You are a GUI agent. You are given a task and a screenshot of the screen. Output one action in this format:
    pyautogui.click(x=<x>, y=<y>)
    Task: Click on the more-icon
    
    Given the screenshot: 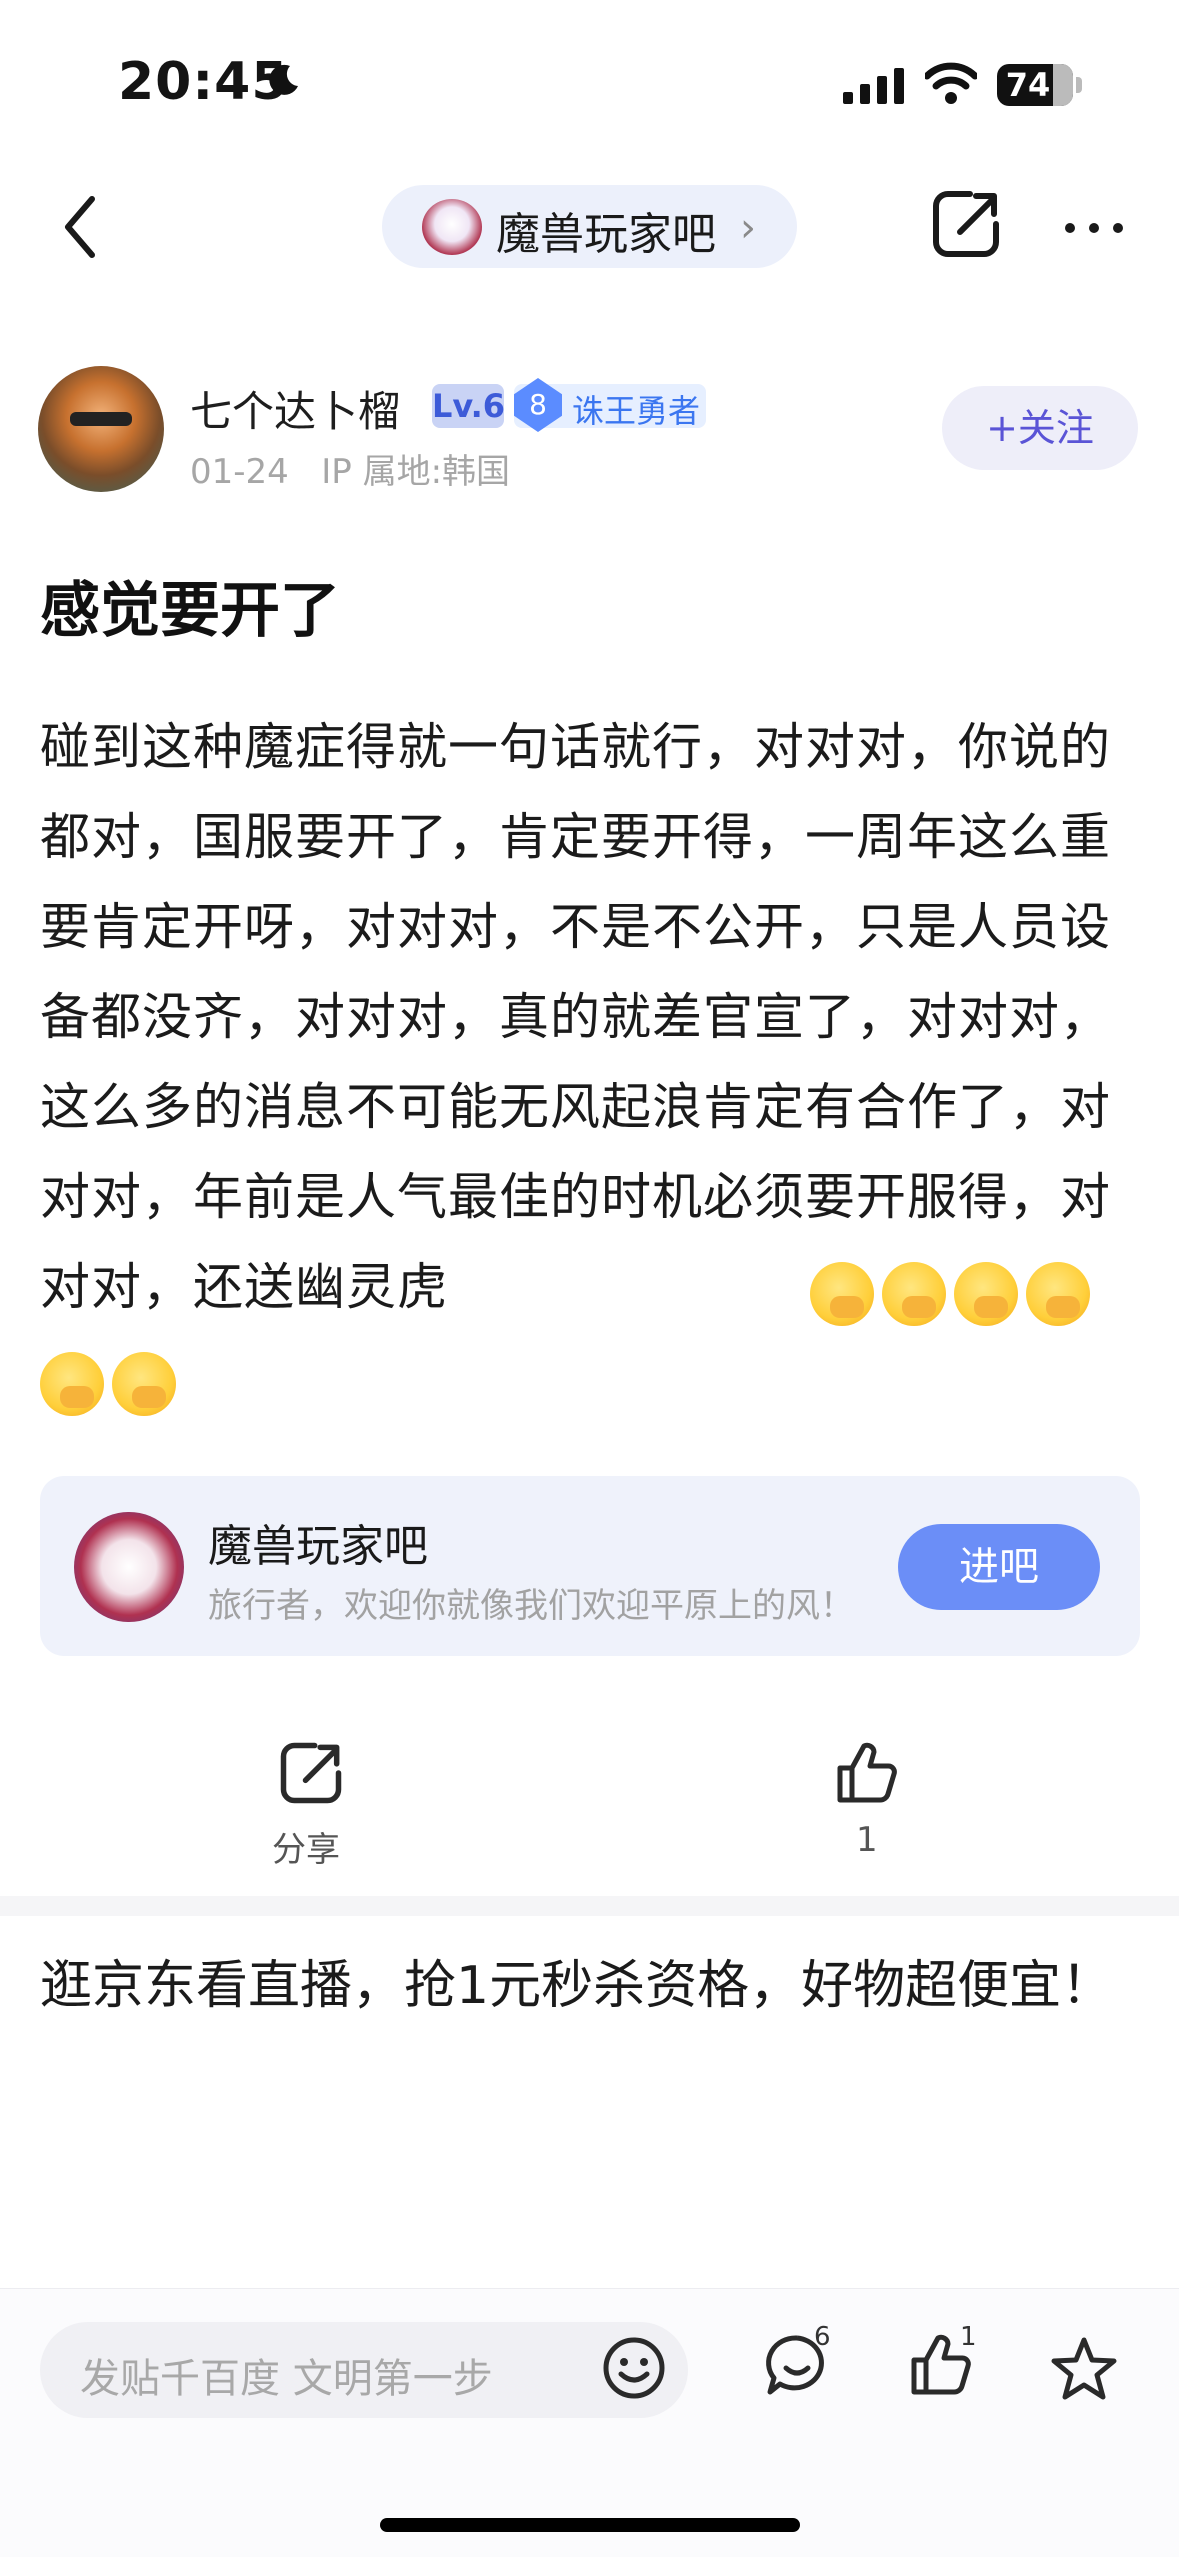 What is the action you would take?
    pyautogui.click(x=1094, y=228)
    